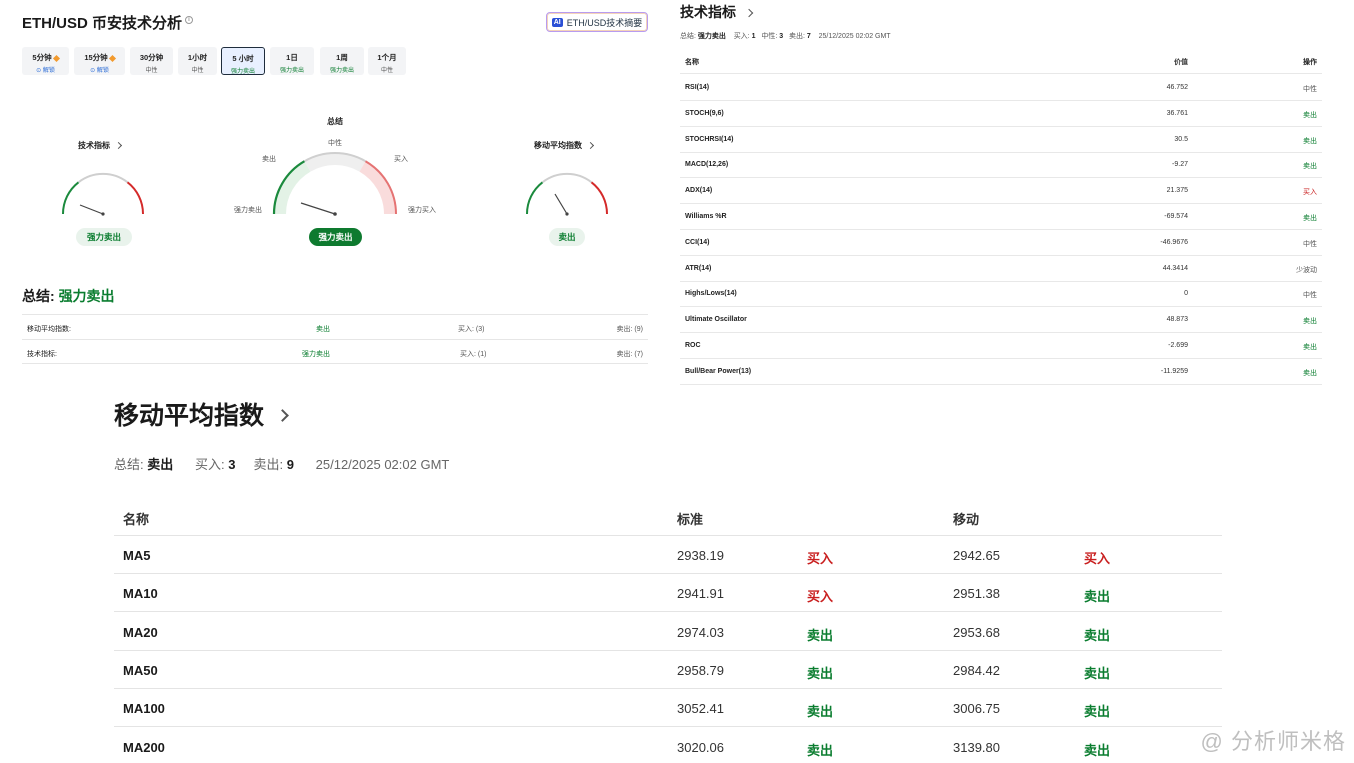 The image size is (1354, 763). I want to click on indicator-value: -46.9676, so click(1174, 242).